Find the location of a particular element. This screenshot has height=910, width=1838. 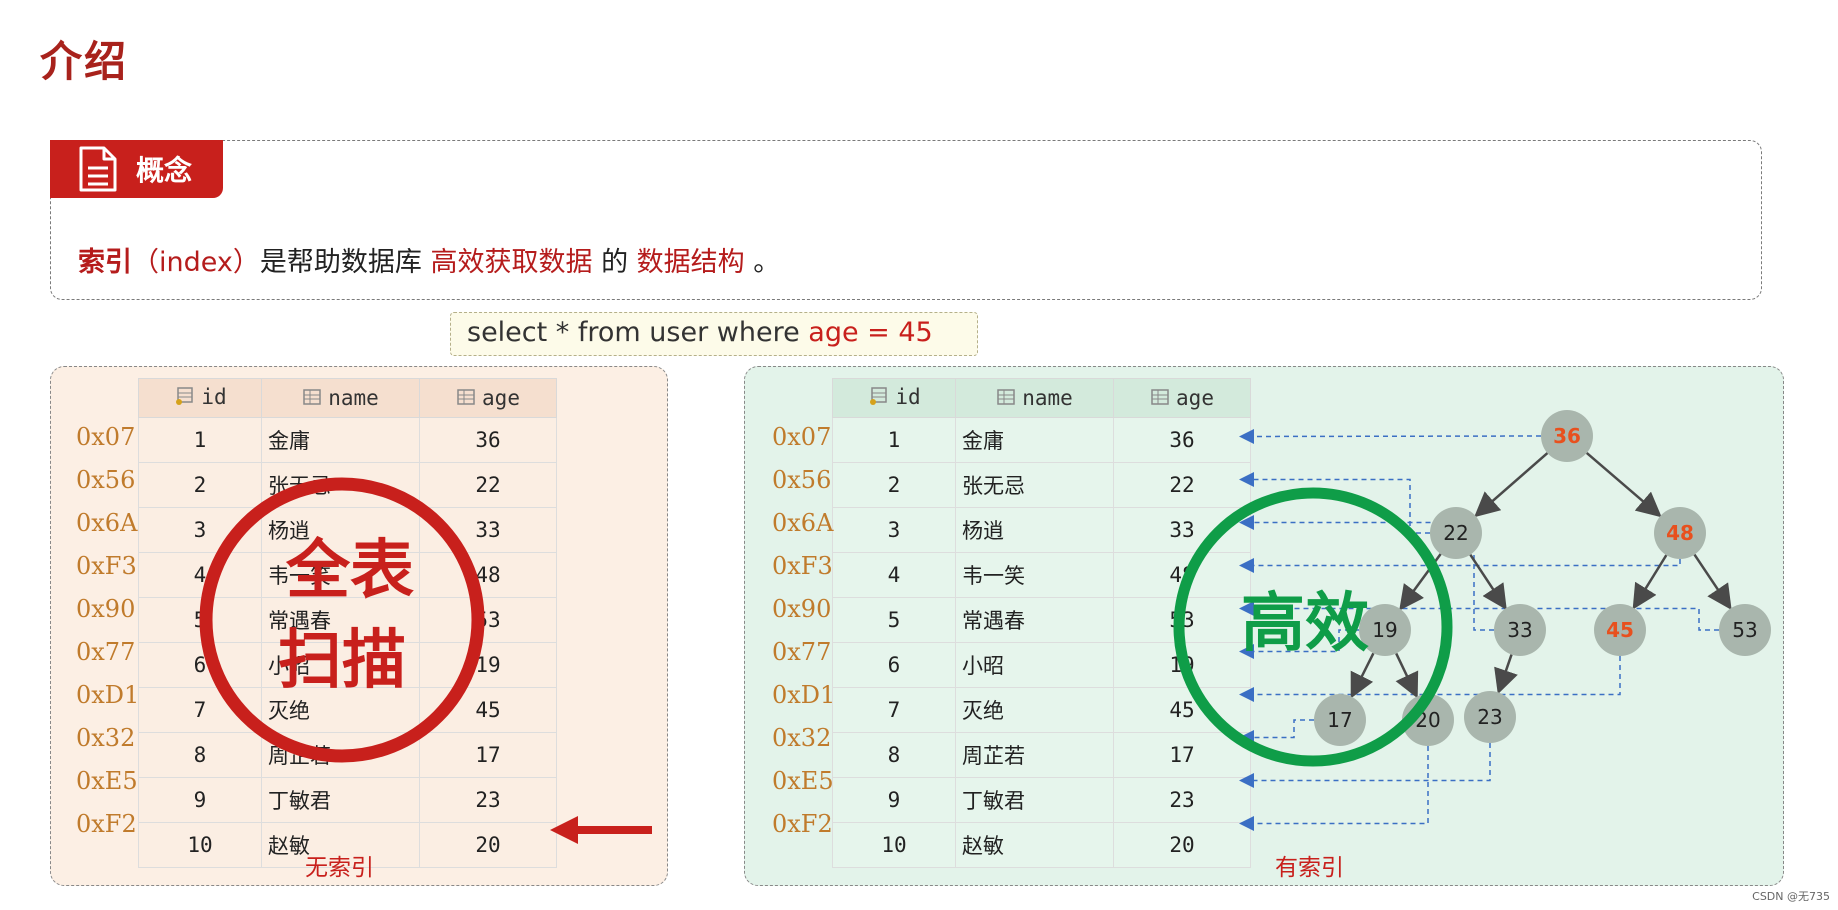

red-scan-arrow is located at coordinates (601, 830).